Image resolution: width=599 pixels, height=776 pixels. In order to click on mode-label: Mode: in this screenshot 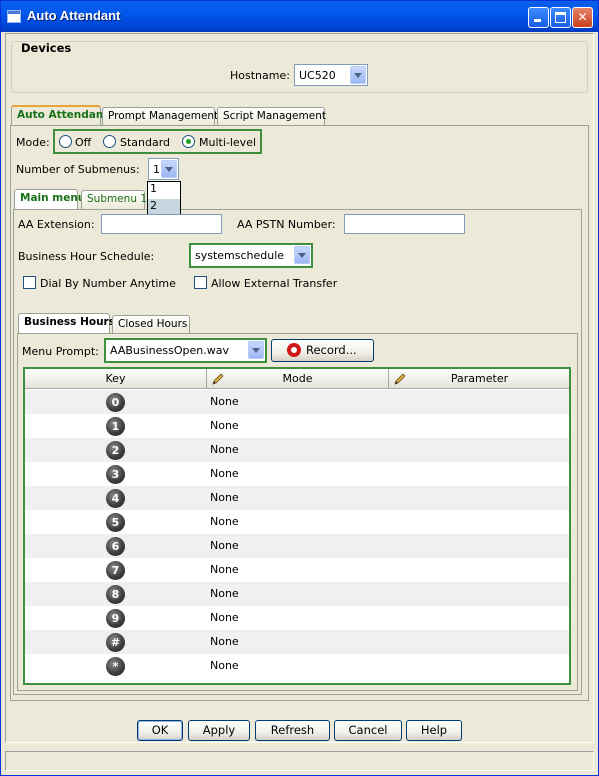, I will do `click(33, 142)`.